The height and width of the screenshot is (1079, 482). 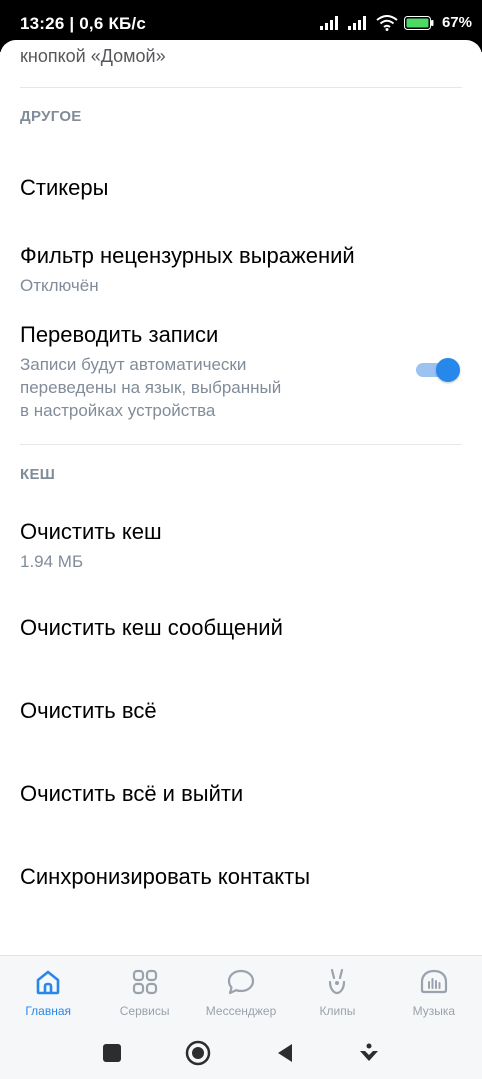 I want to click on tab-clips-label: Клипы, so click(x=337, y=1011).